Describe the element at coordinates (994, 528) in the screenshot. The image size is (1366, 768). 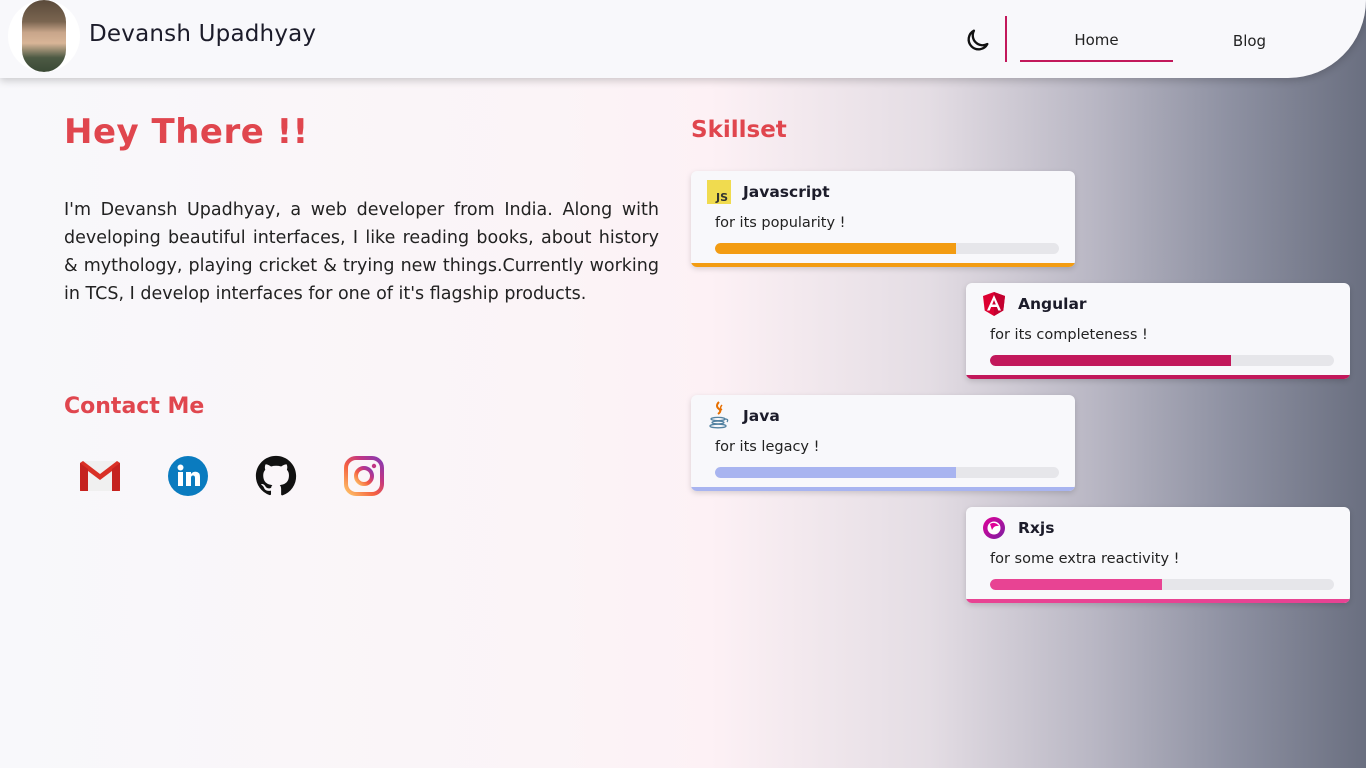
I see `rxjs-icon` at that location.